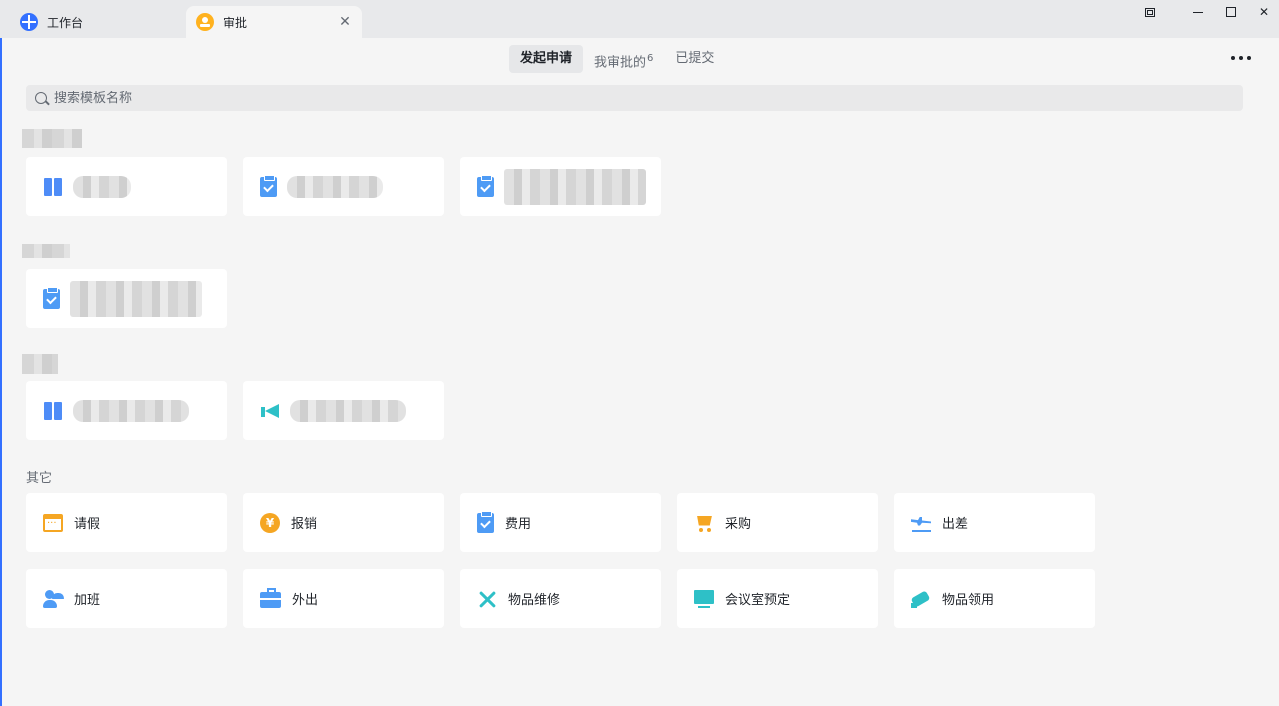 This screenshot has width=1279, height=706. Describe the element at coordinates (634, 98) in the screenshot. I see `template-search-bar` at that location.